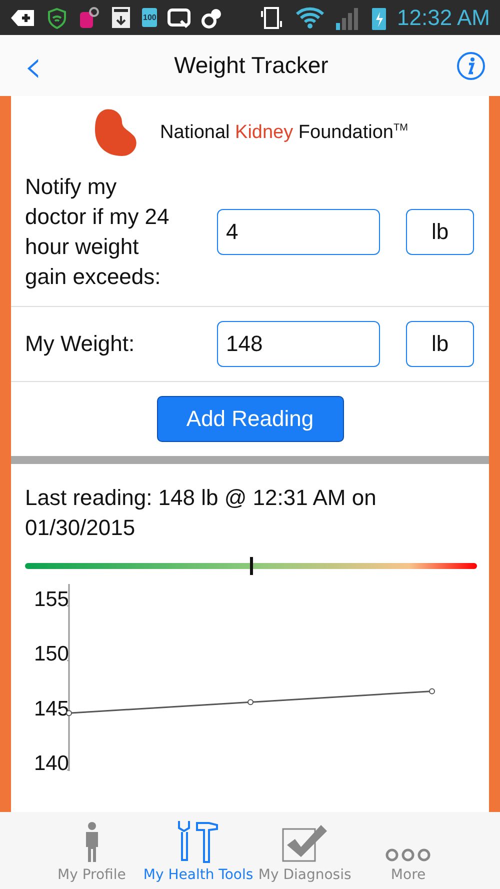 This screenshot has width=500, height=889. What do you see at coordinates (51, 599) in the screenshot?
I see `tick-label: 155` at bounding box center [51, 599].